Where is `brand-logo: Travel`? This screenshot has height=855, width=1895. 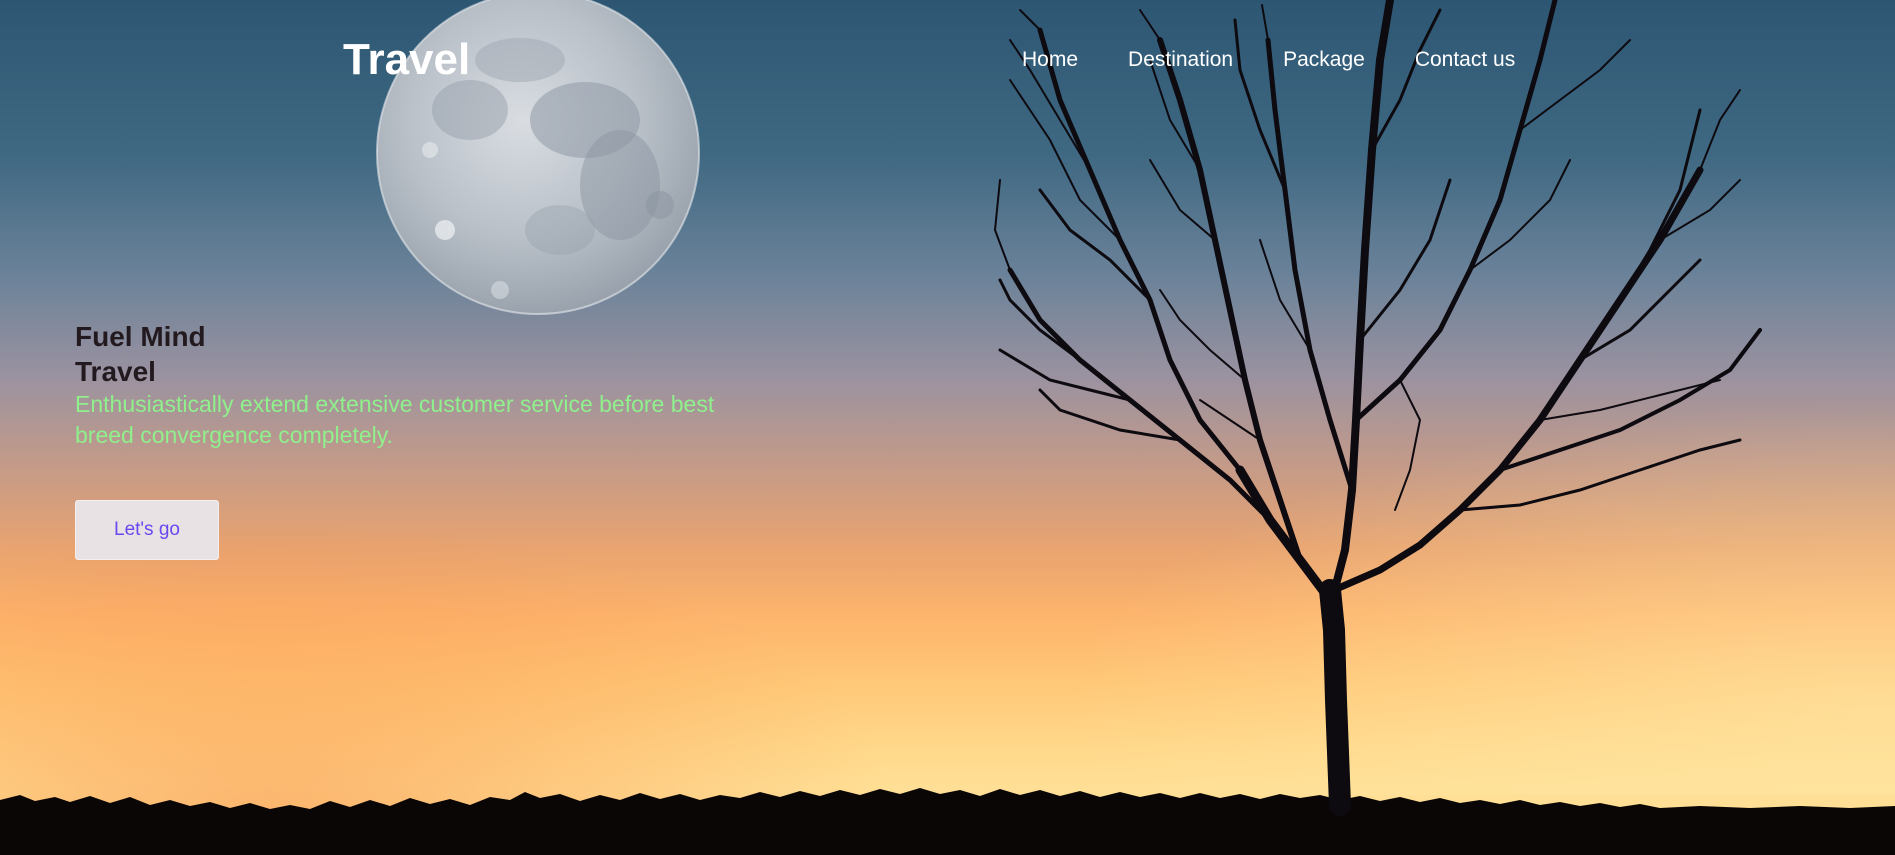 brand-logo: Travel is located at coordinates (406, 60).